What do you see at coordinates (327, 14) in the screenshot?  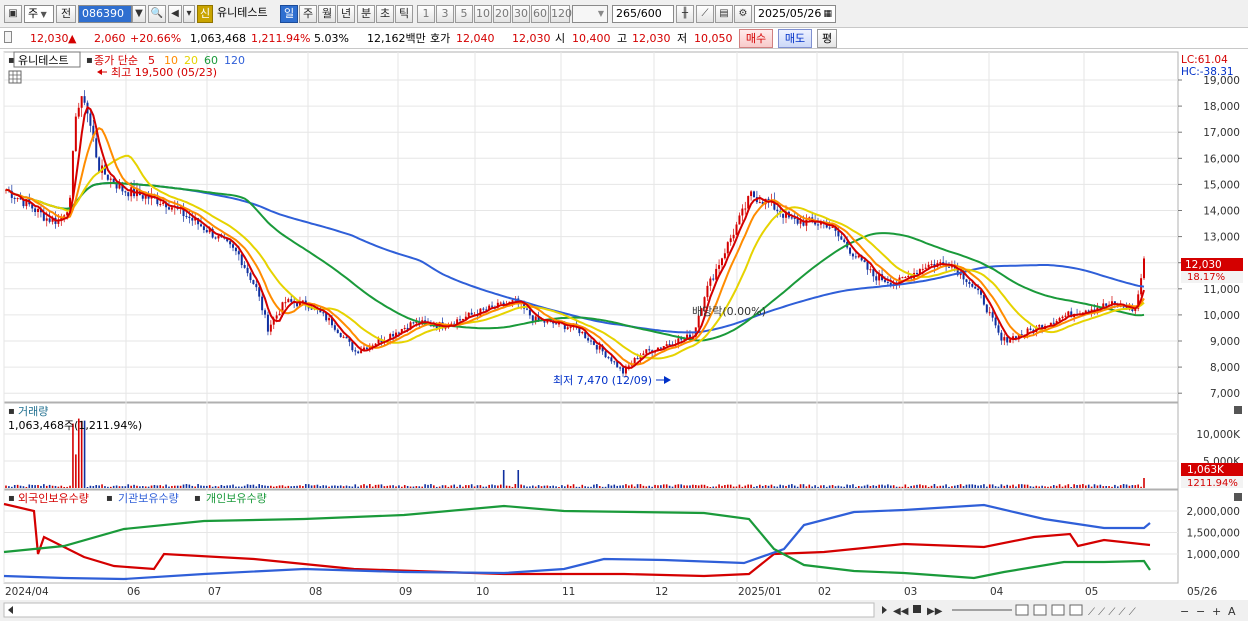 I see `period-tab-month: 월` at bounding box center [327, 14].